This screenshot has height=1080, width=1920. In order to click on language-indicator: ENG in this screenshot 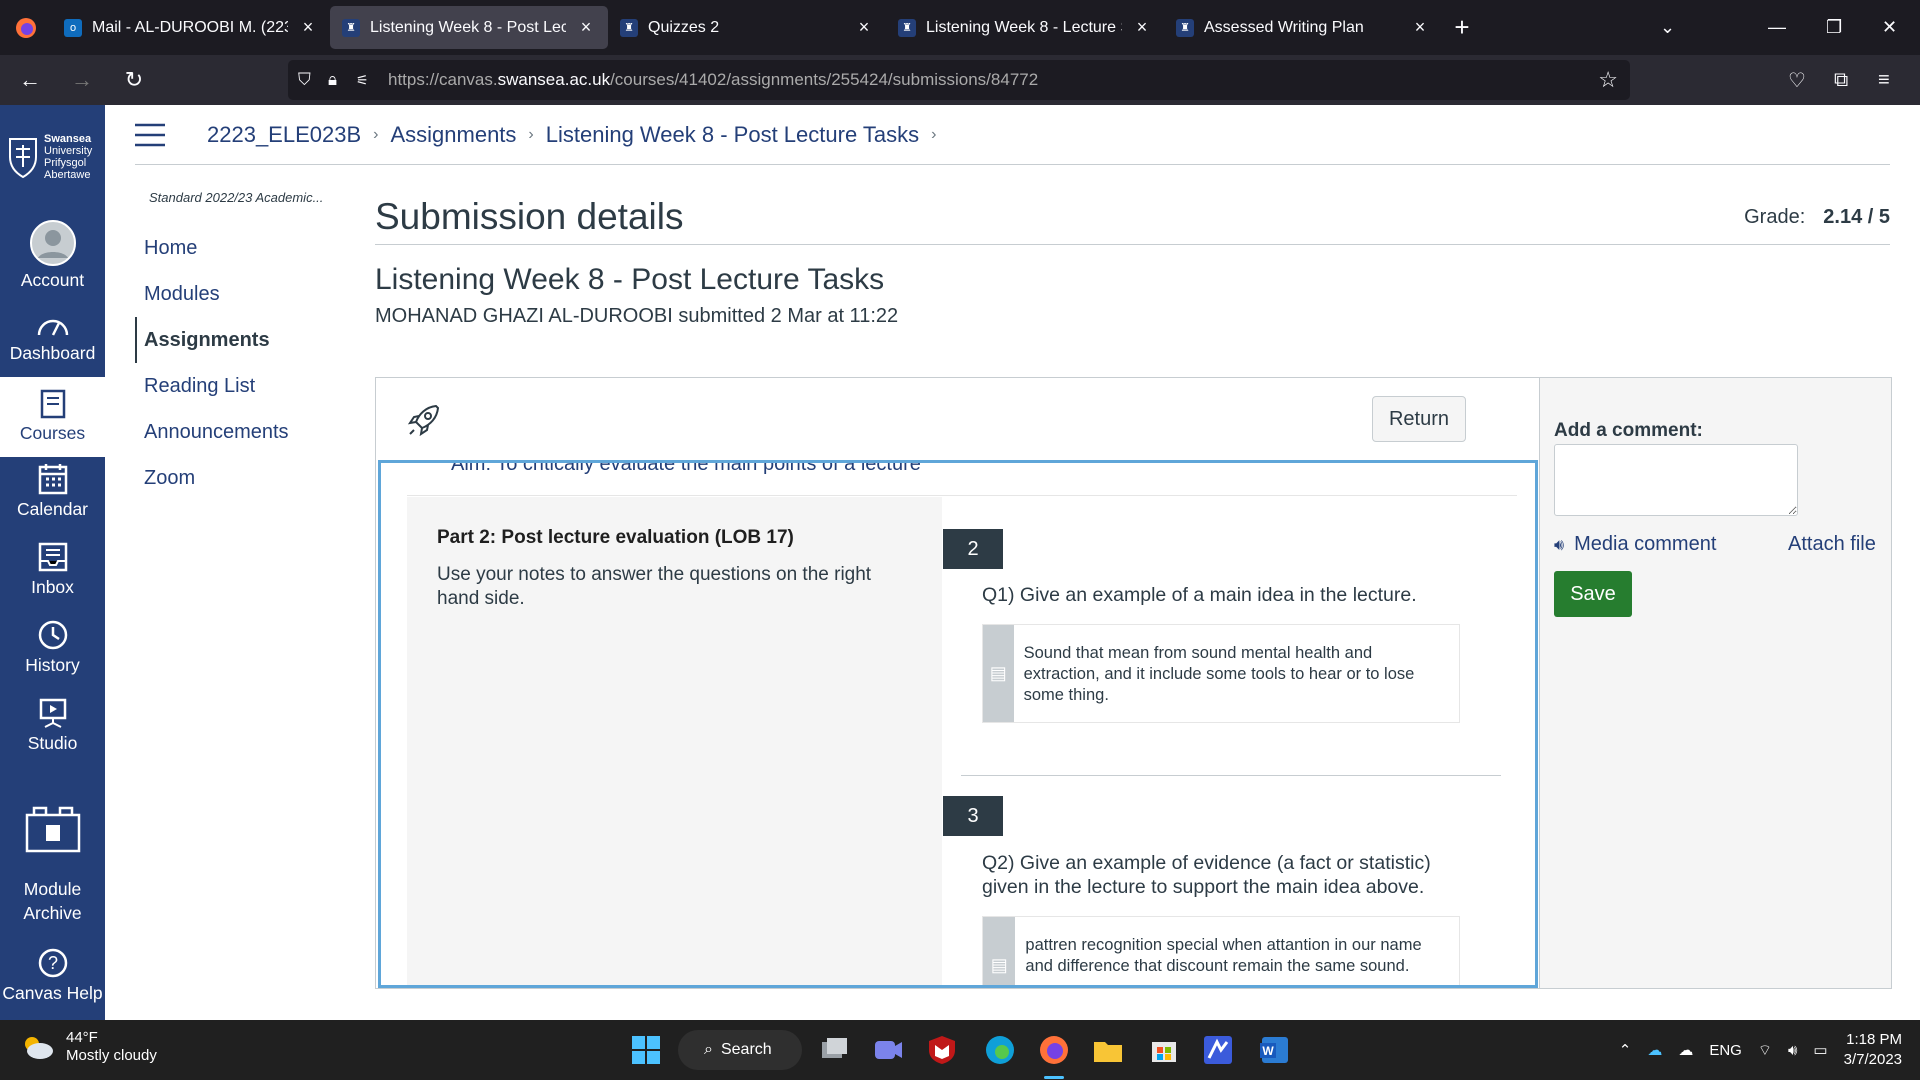, I will do `click(1725, 1050)`.